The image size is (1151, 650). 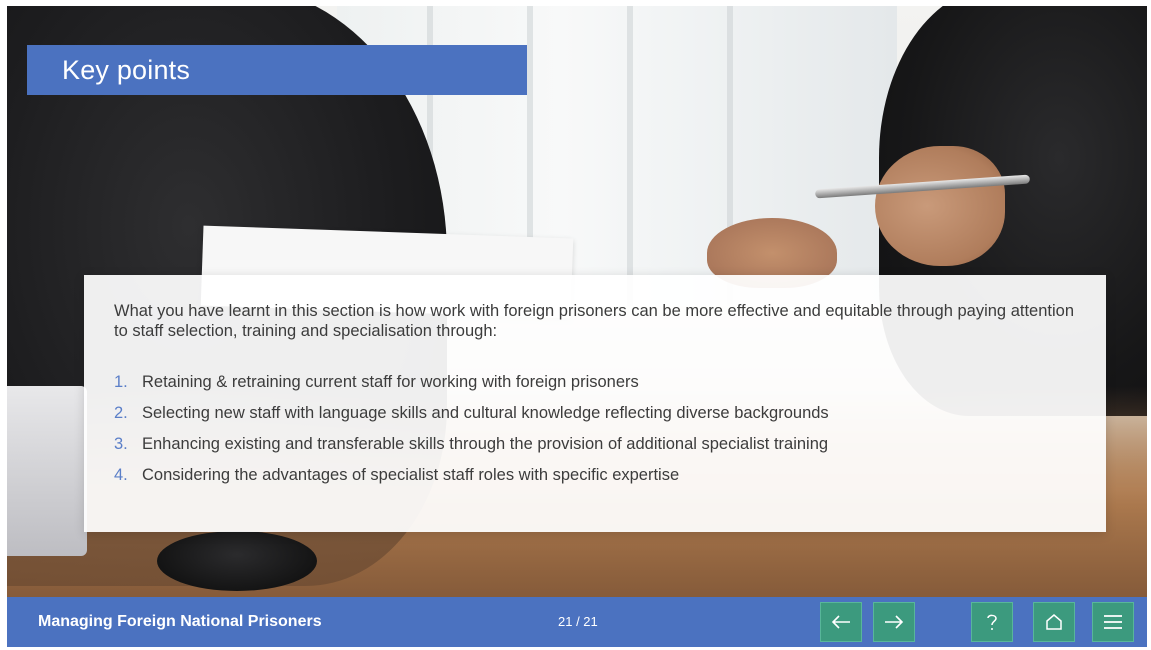 I want to click on arrow-left-icon, so click(x=840, y=622).